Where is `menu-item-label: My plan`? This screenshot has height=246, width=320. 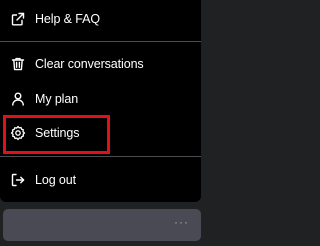 menu-item-label: My plan is located at coordinates (57, 99).